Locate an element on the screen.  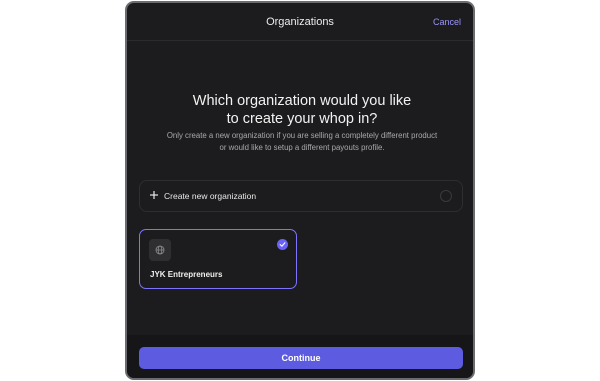
plus-icon is located at coordinates (154, 195).